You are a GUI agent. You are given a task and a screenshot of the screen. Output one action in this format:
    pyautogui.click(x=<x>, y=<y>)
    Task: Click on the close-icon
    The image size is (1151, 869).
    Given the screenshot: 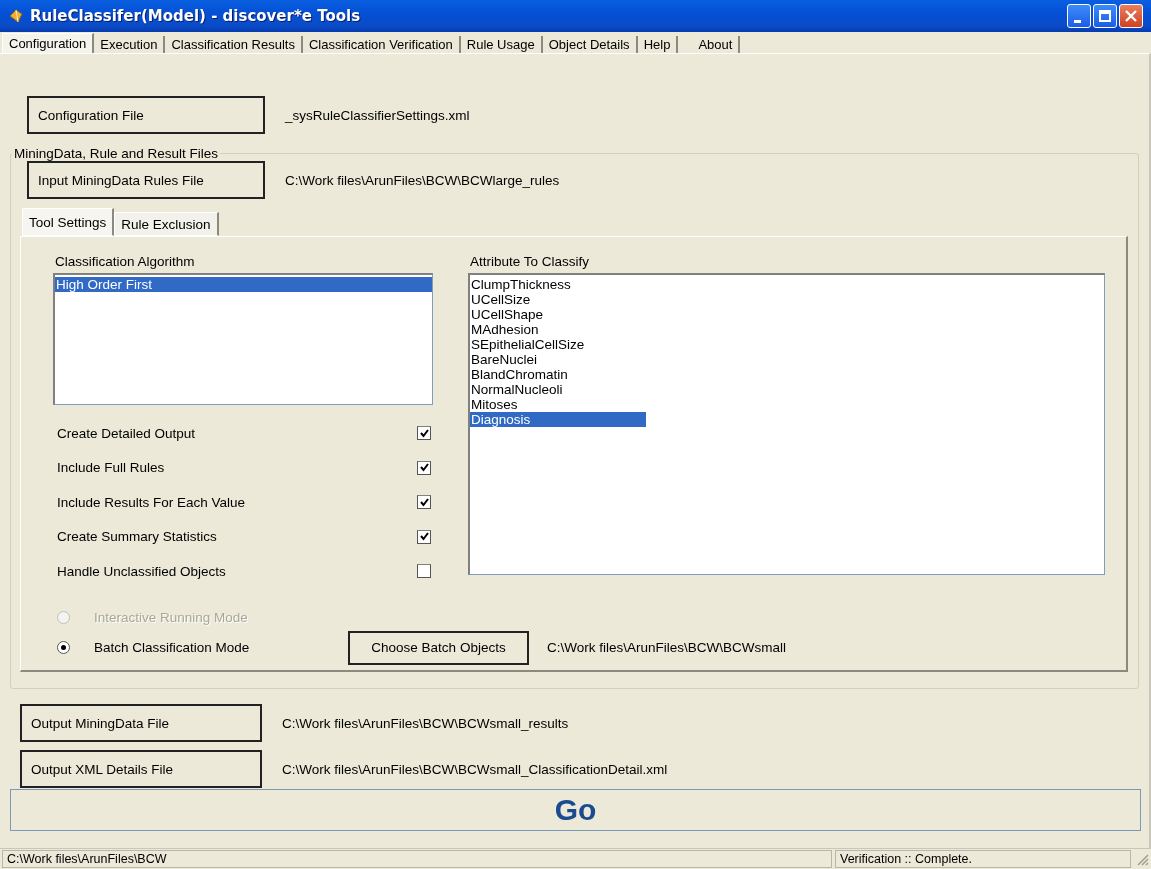 What is the action you would take?
    pyautogui.click(x=1131, y=16)
    